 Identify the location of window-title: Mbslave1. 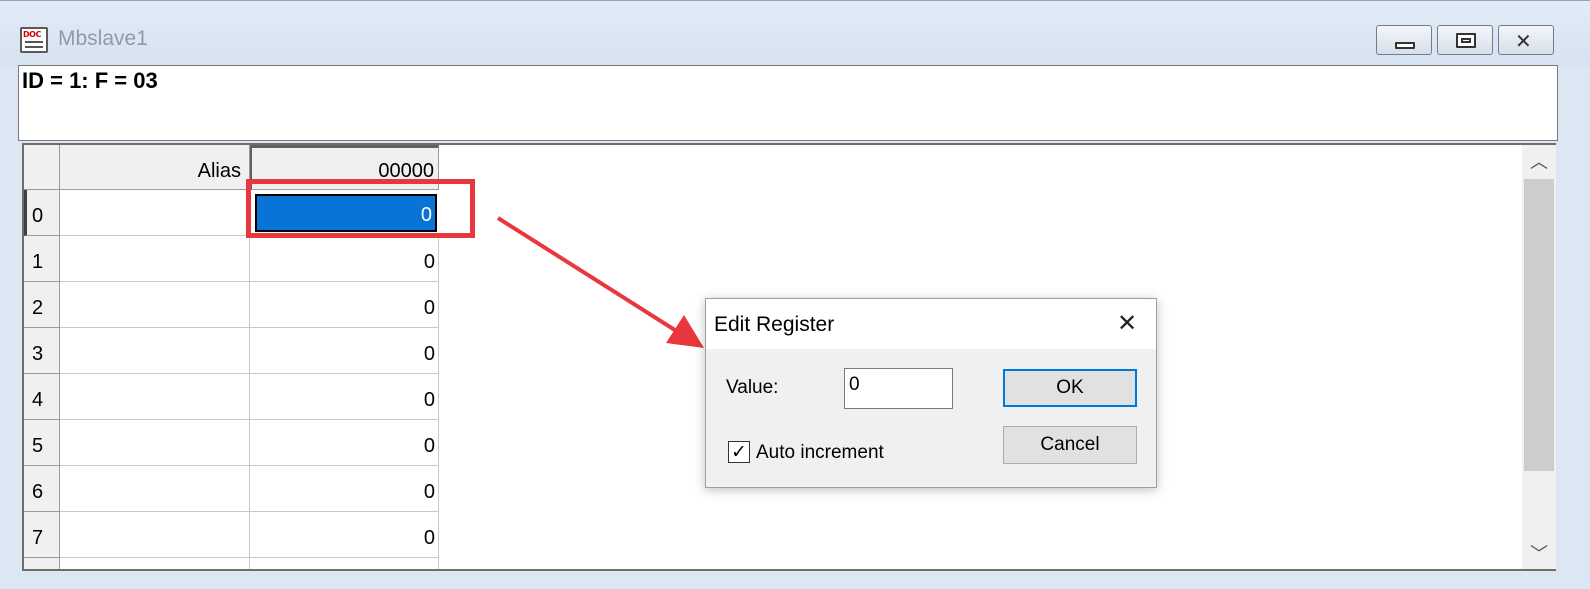
(103, 38).